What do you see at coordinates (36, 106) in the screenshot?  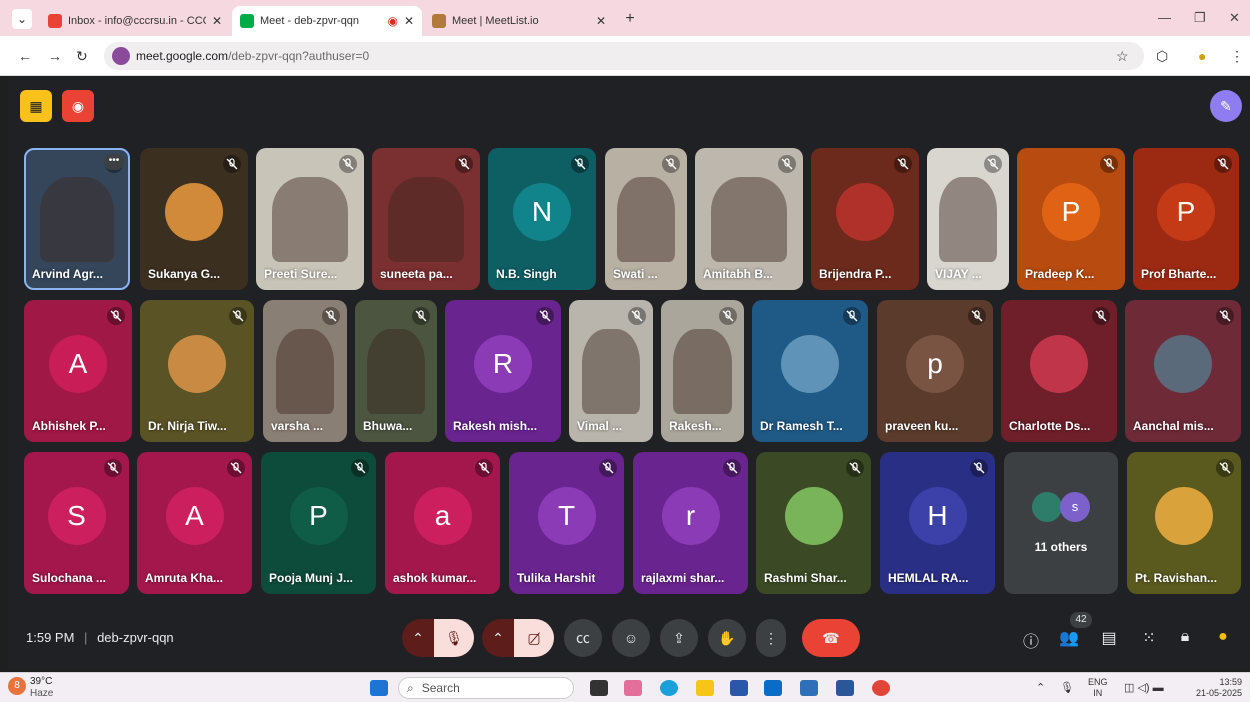 I see `hide-self-view-icon: ▦` at bounding box center [36, 106].